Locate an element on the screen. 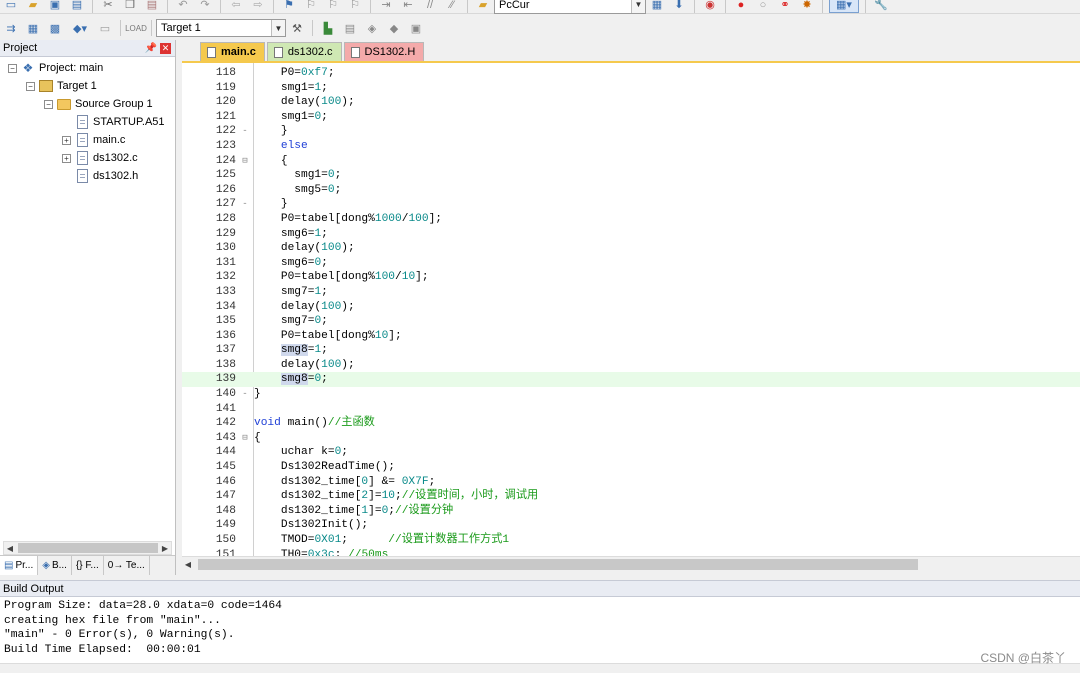  tree-item-startup-a51: STARTUP.A51 is located at coordinates (120, 122).